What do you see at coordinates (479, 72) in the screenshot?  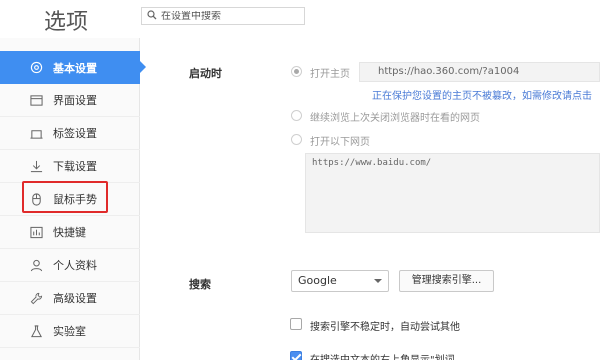 I see `homepage-url-field: https://hao.360.com/?a1004` at bounding box center [479, 72].